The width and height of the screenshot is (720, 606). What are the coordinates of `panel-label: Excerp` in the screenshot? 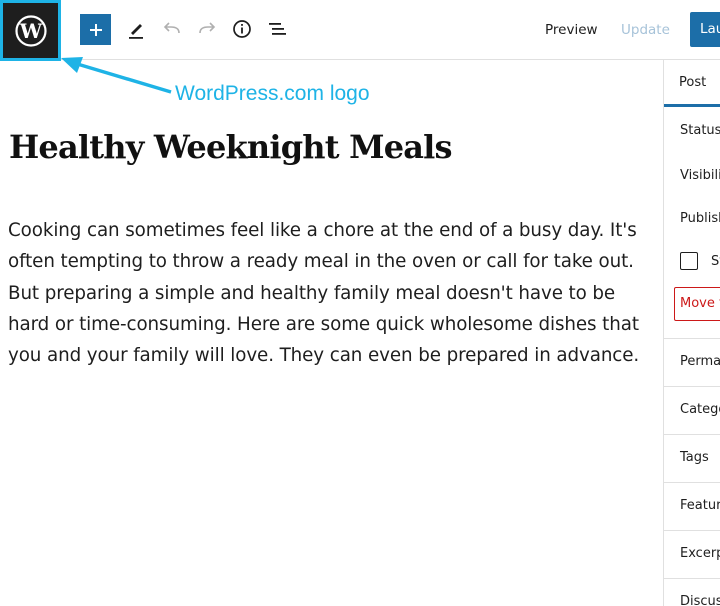 It's located at (700, 553).